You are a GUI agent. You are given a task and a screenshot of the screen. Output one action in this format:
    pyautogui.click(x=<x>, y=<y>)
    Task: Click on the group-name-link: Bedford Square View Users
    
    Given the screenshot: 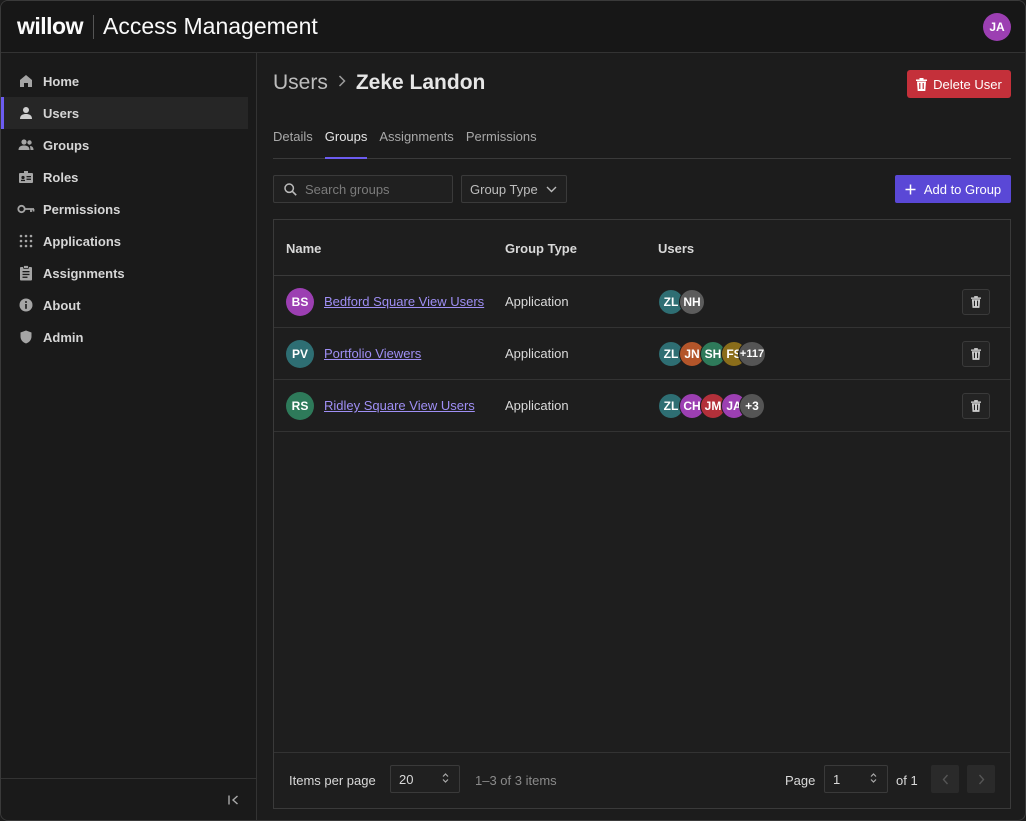 What is the action you would take?
    pyautogui.click(x=404, y=301)
    